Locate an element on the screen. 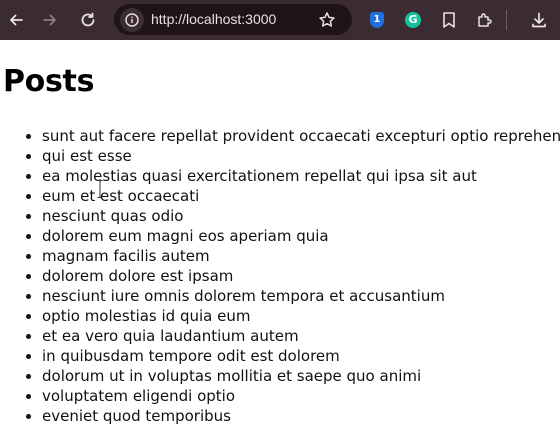 This screenshot has width=560, height=424. list-item: in quibusdam tempore odit est dolorem is located at coordinates (293, 356).